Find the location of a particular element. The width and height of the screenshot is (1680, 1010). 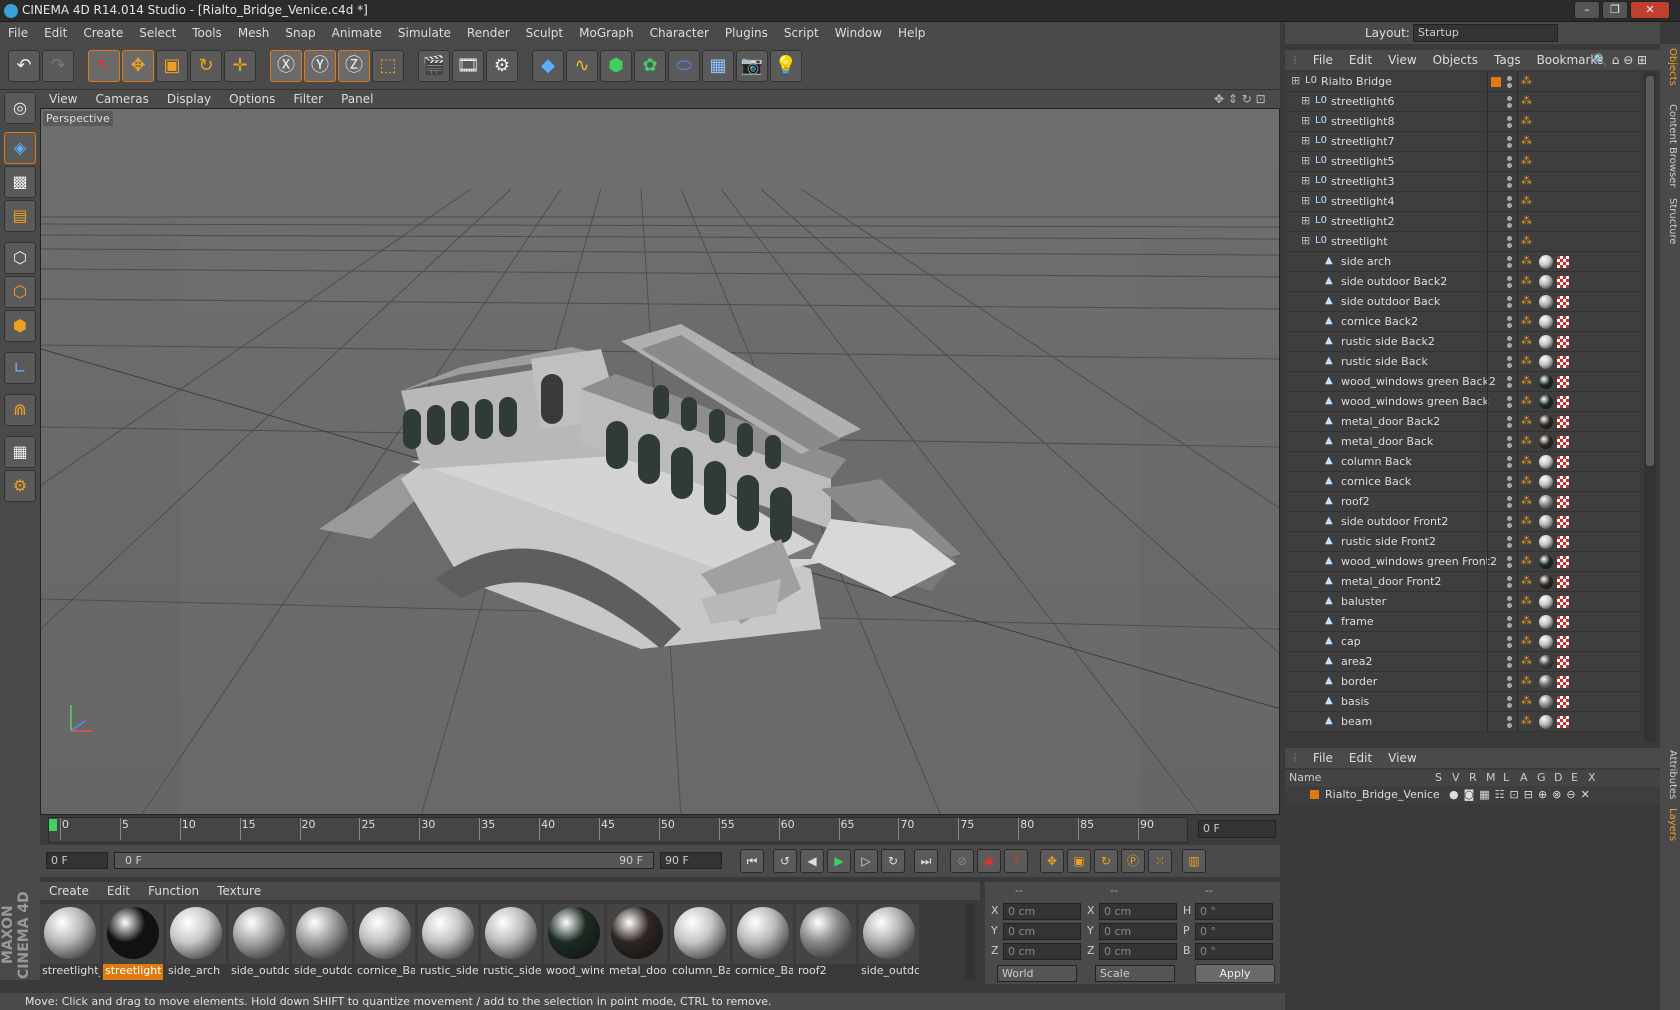

workplane-lock-icon: ▦ is located at coordinates (20, 452).